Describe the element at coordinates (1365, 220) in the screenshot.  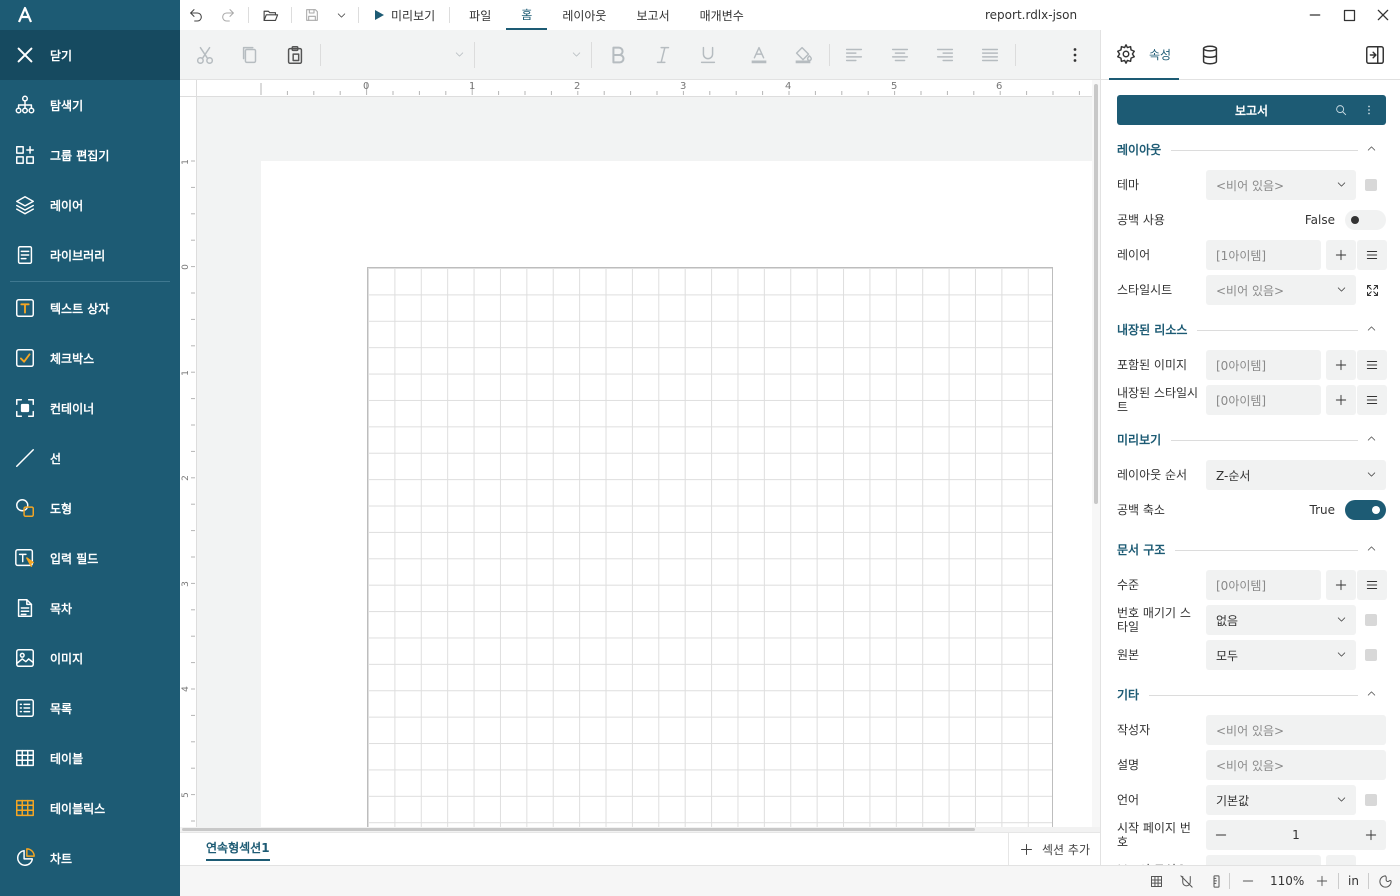
I see `margins-toggle` at that location.